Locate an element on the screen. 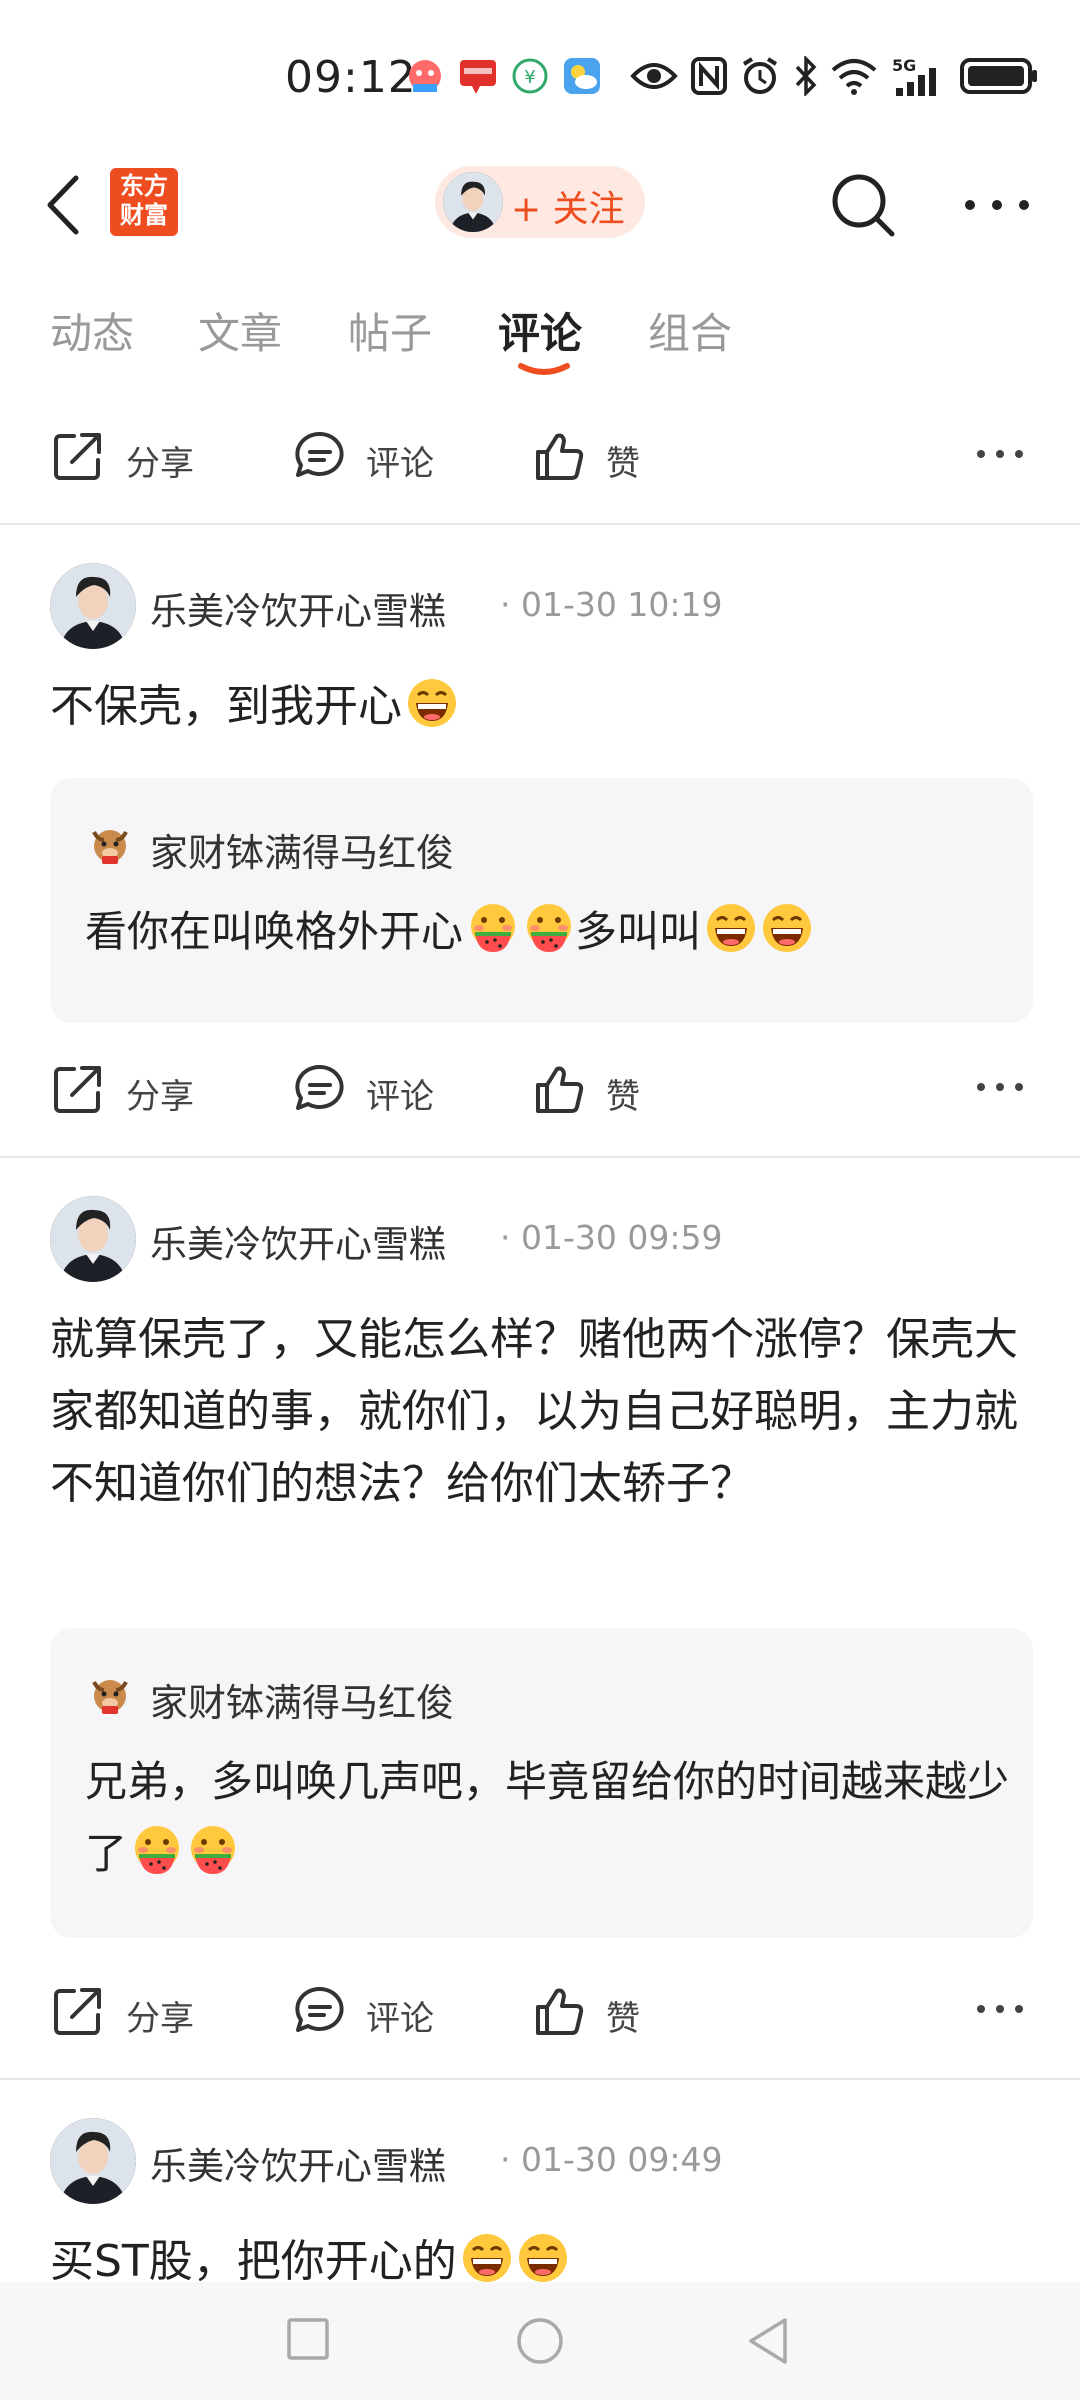 Image resolution: width=1080 pixels, height=2400 pixels. eye-icon is located at coordinates (654, 76).